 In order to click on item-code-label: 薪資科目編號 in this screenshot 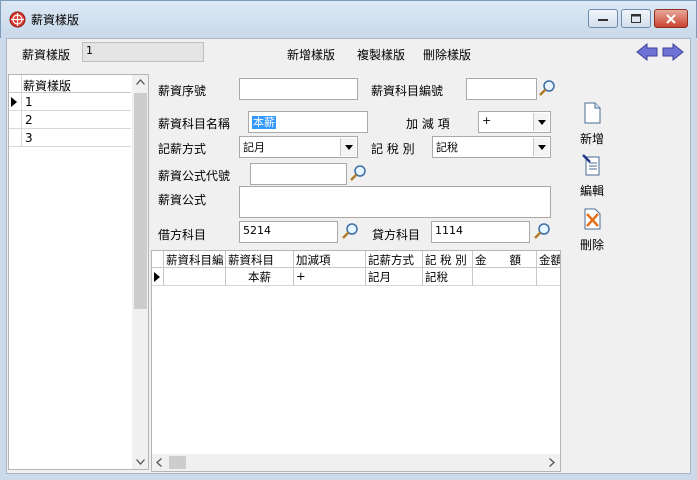, I will do `click(407, 91)`.